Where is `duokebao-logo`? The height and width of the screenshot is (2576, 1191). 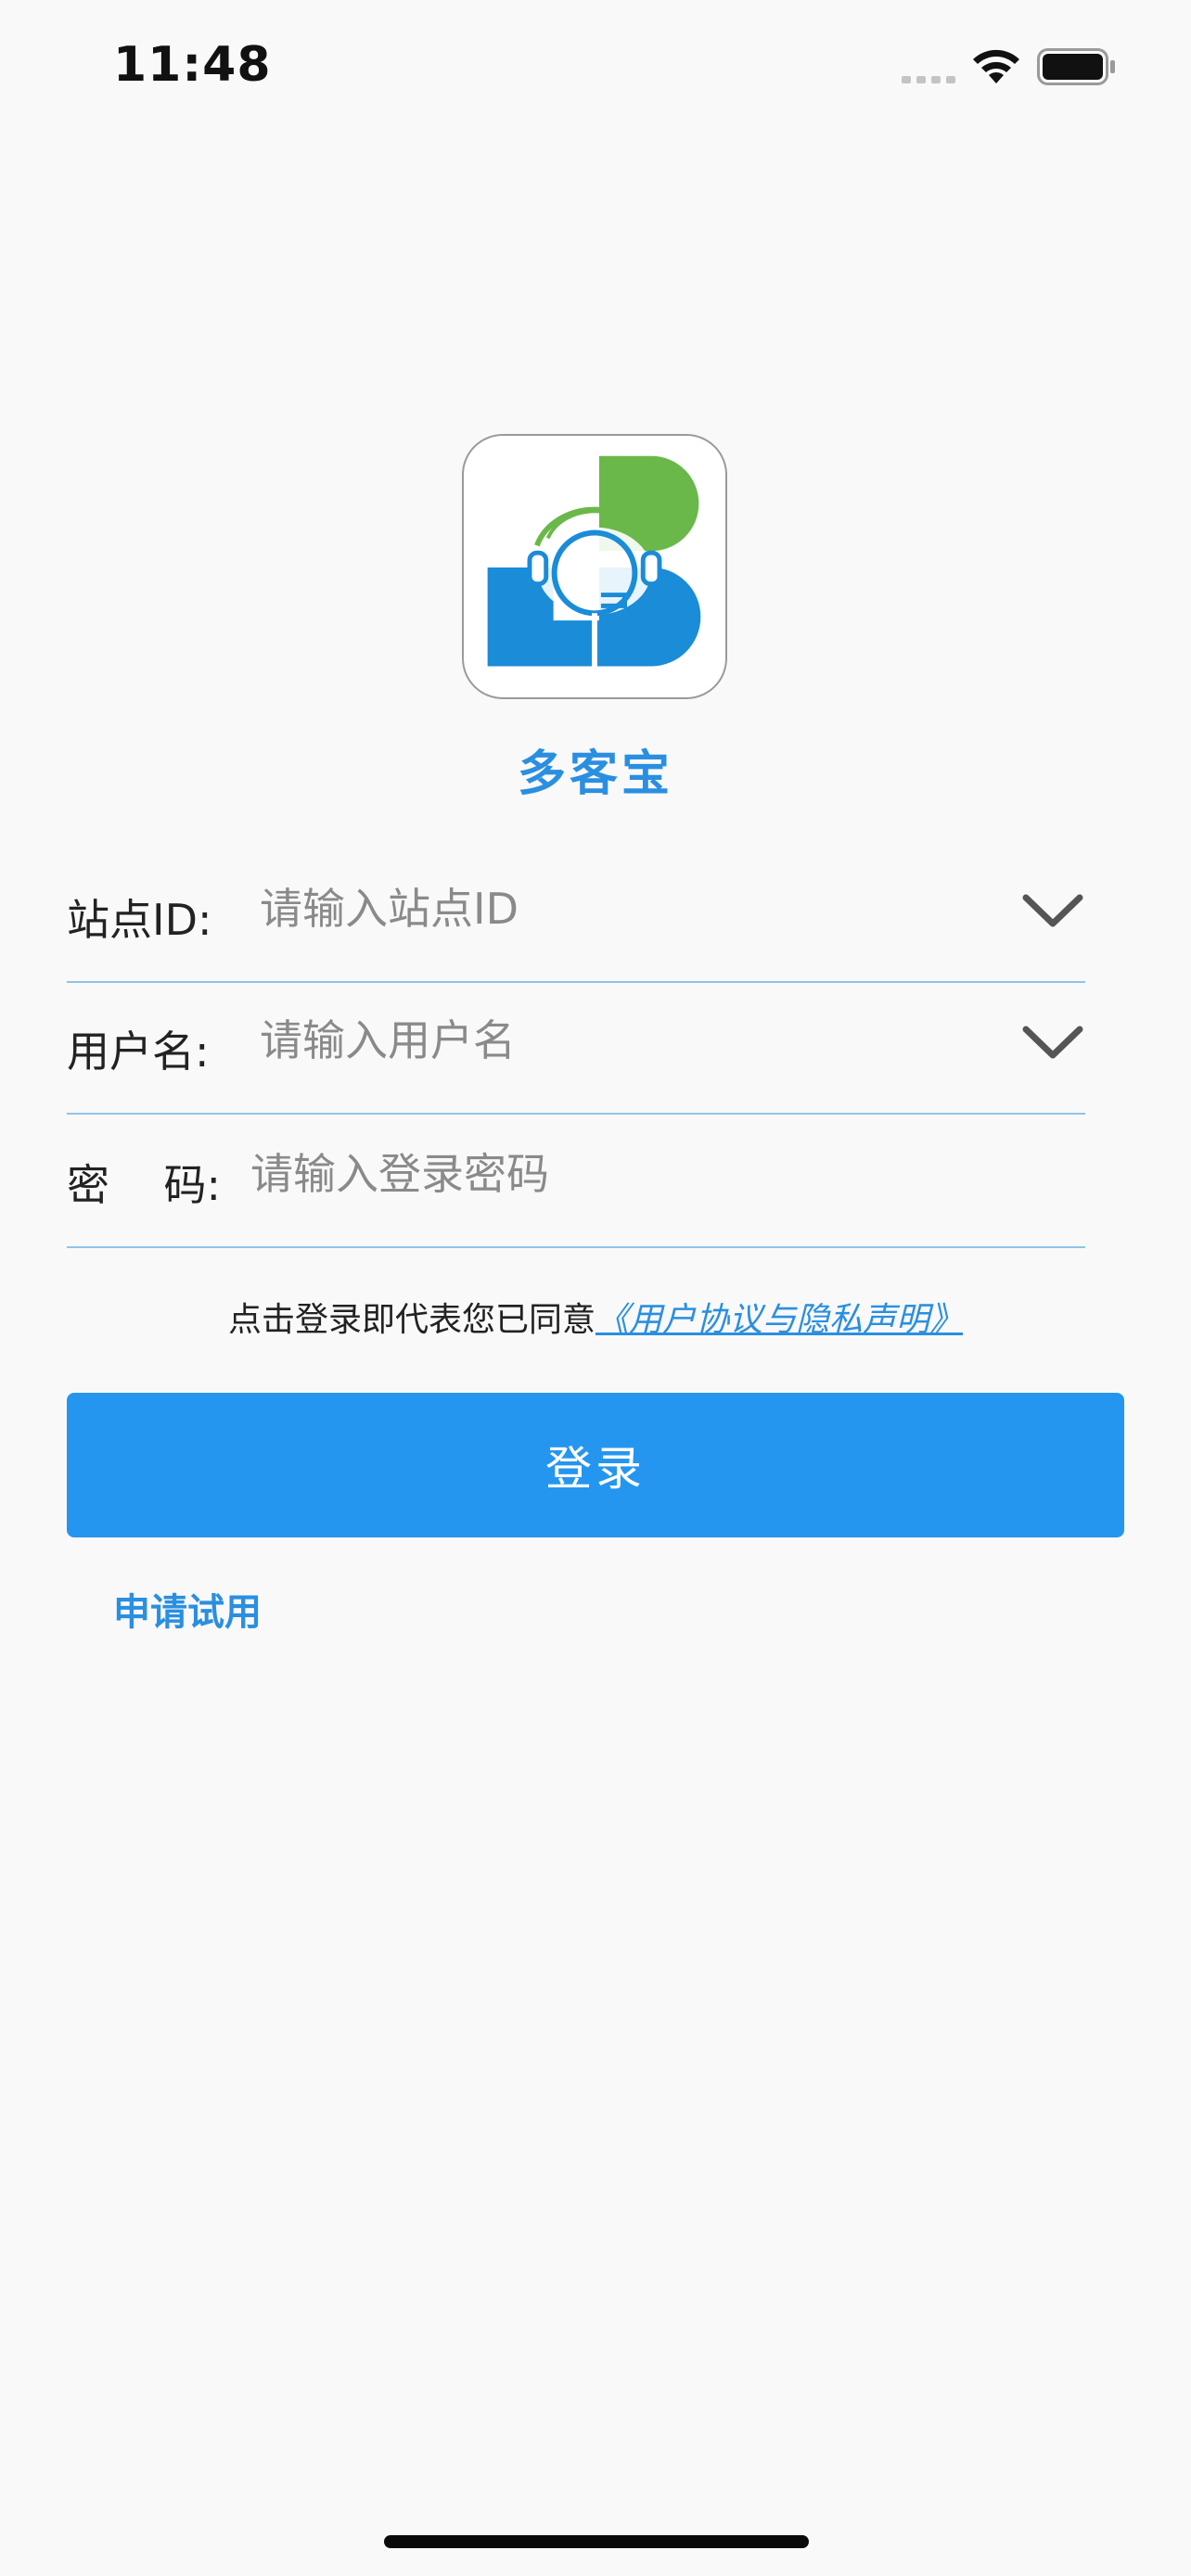 duokebao-logo is located at coordinates (594, 561).